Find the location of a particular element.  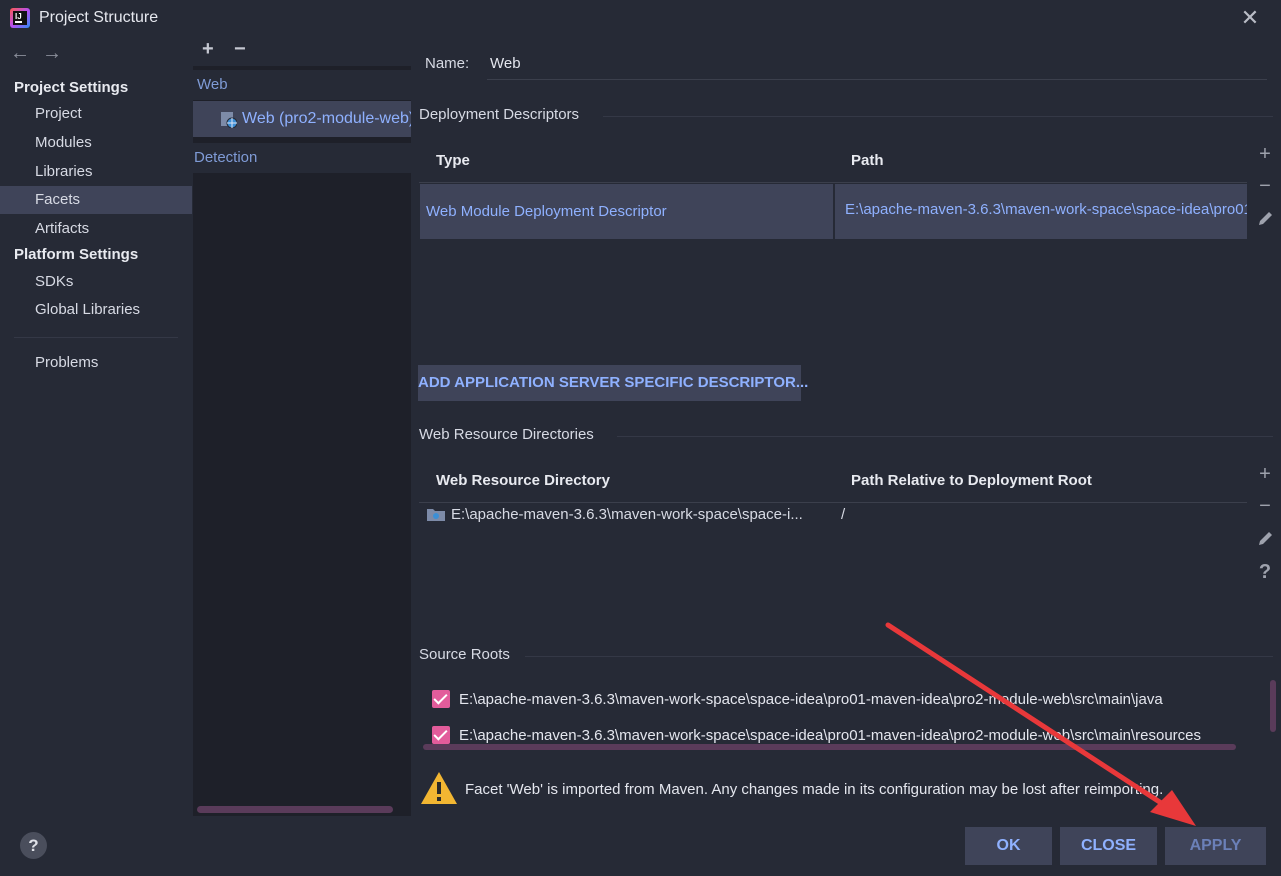

facets-toolbar is located at coordinates (302, 51).